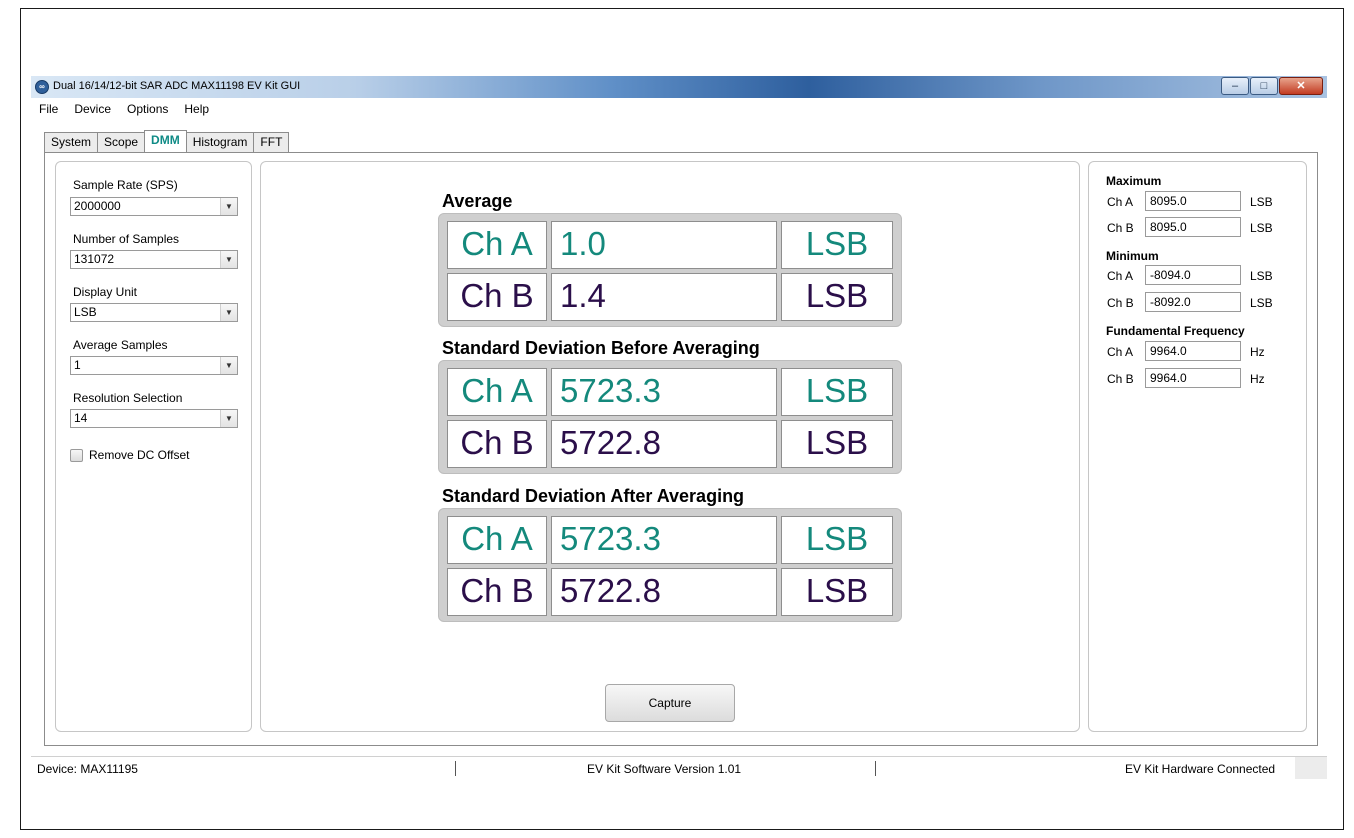  I want to click on display-unit-select: LSB ▼, so click(154, 312).